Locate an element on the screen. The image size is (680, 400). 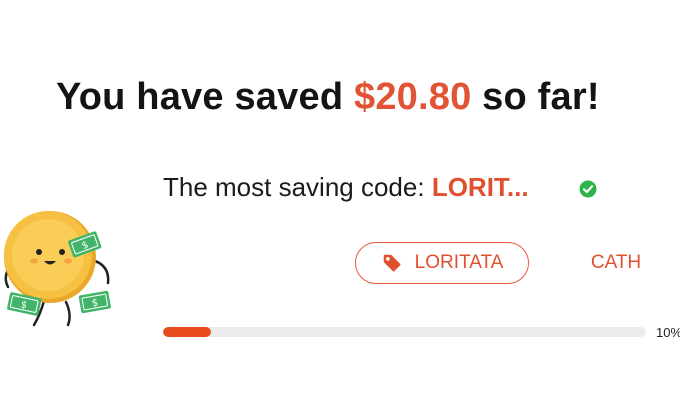
best-code-label: The most saving code: is located at coordinates (297, 187).